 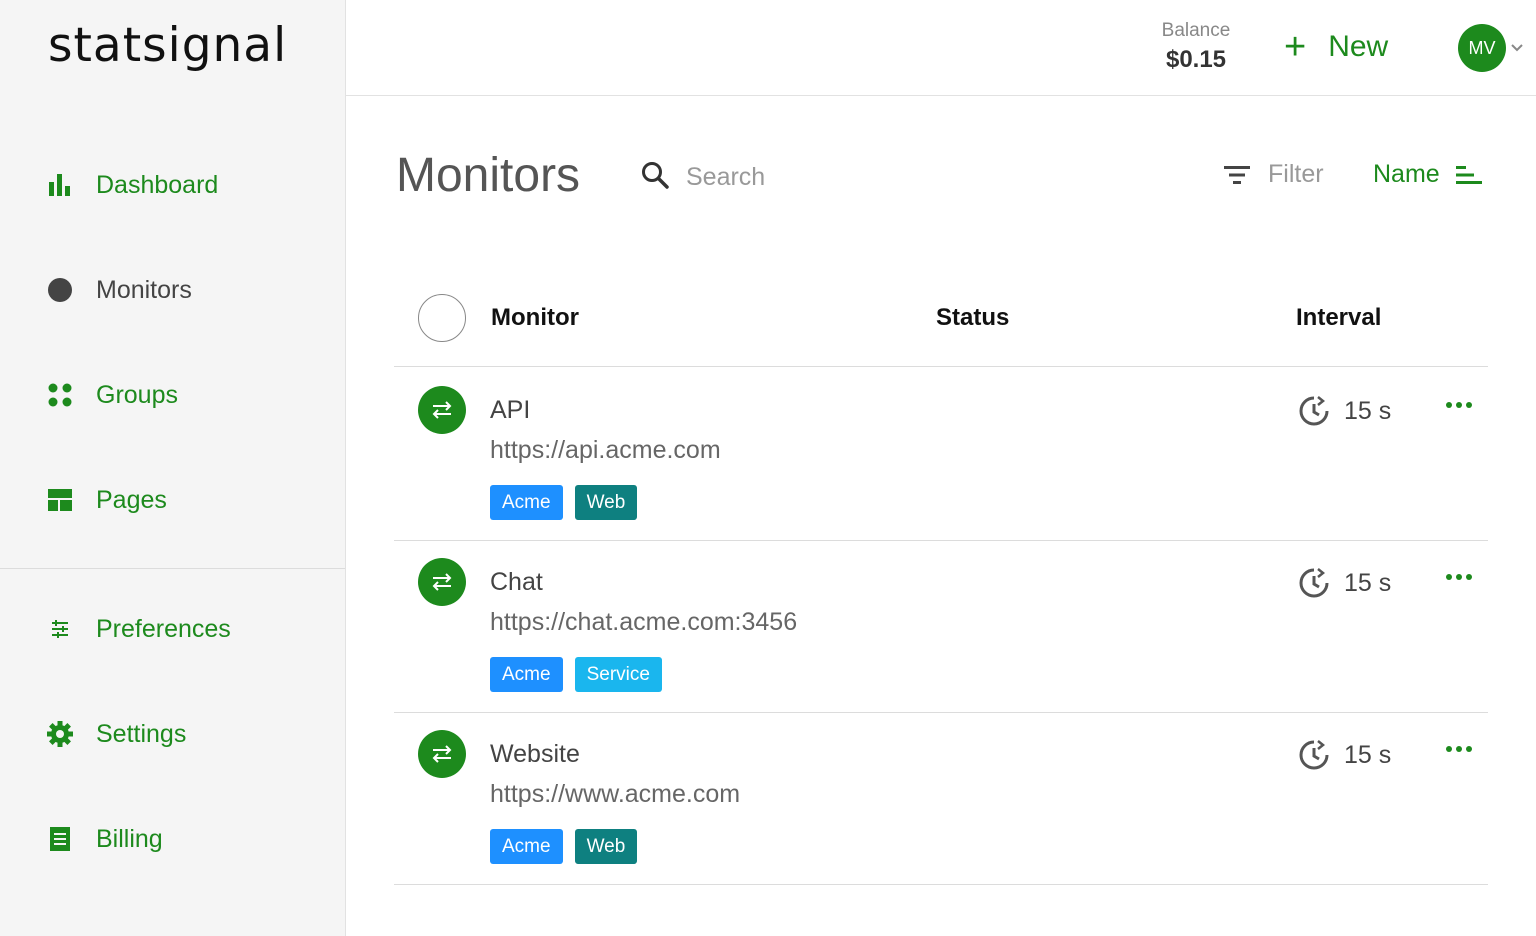 What do you see at coordinates (137, 394) in the screenshot?
I see `sidebar-item-label: Groups` at bounding box center [137, 394].